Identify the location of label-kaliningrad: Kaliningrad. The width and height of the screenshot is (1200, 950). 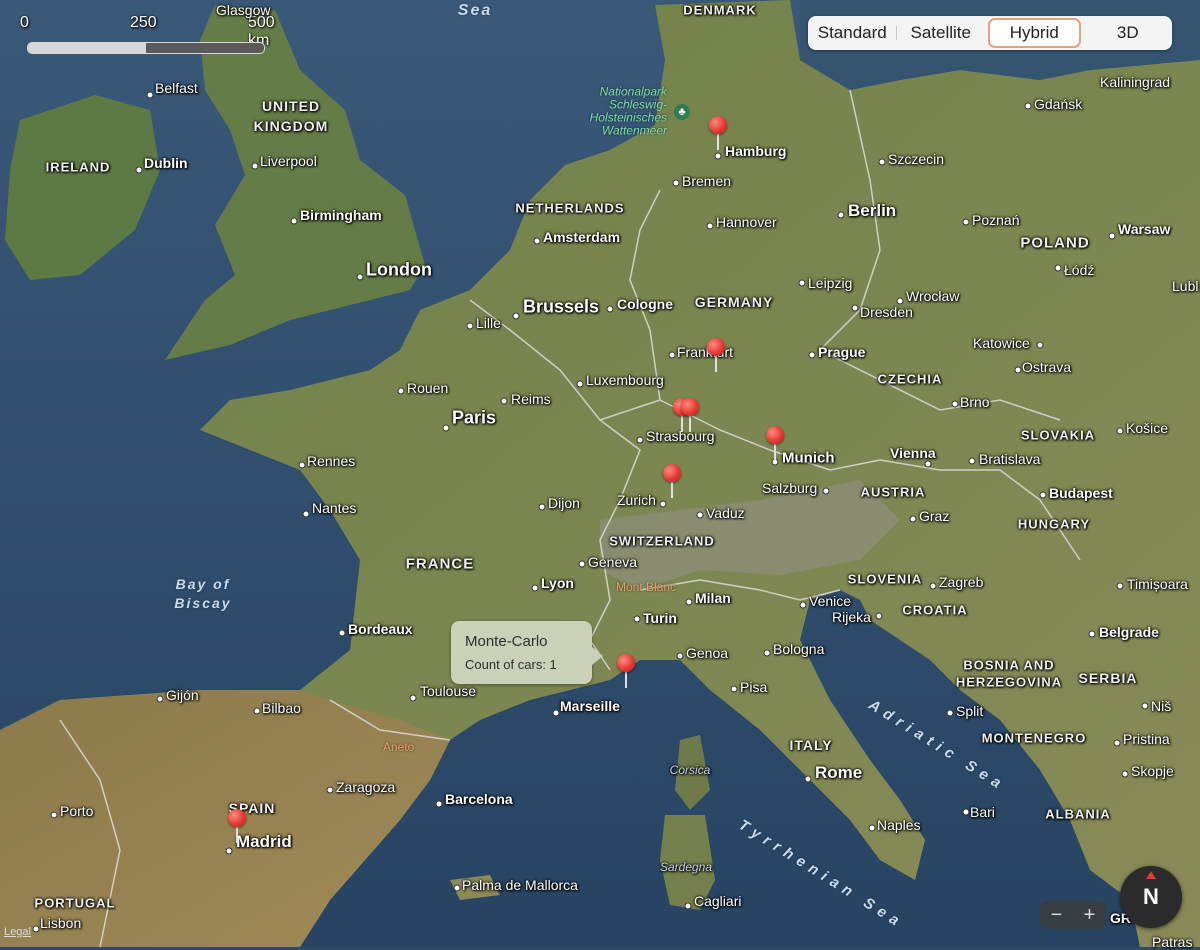
(1135, 82).